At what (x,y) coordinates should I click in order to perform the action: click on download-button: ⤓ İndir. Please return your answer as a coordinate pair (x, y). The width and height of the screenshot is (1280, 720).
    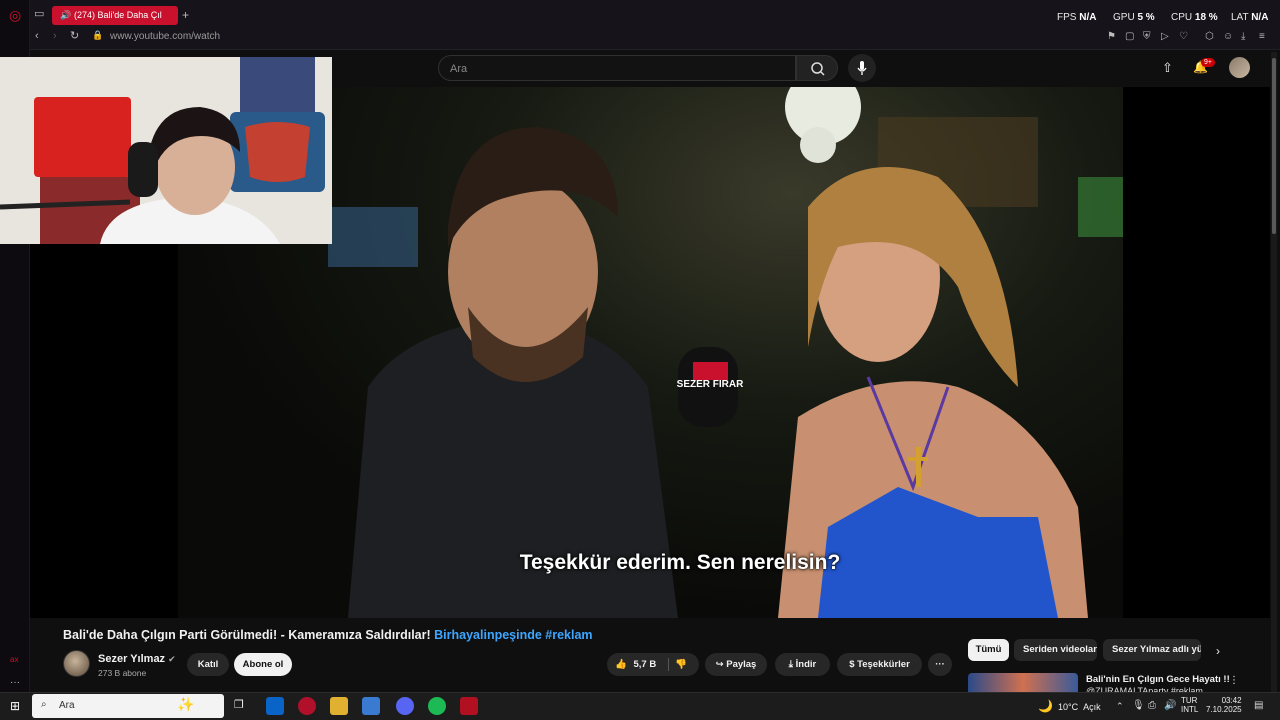
    Looking at the image, I should click on (802, 664).